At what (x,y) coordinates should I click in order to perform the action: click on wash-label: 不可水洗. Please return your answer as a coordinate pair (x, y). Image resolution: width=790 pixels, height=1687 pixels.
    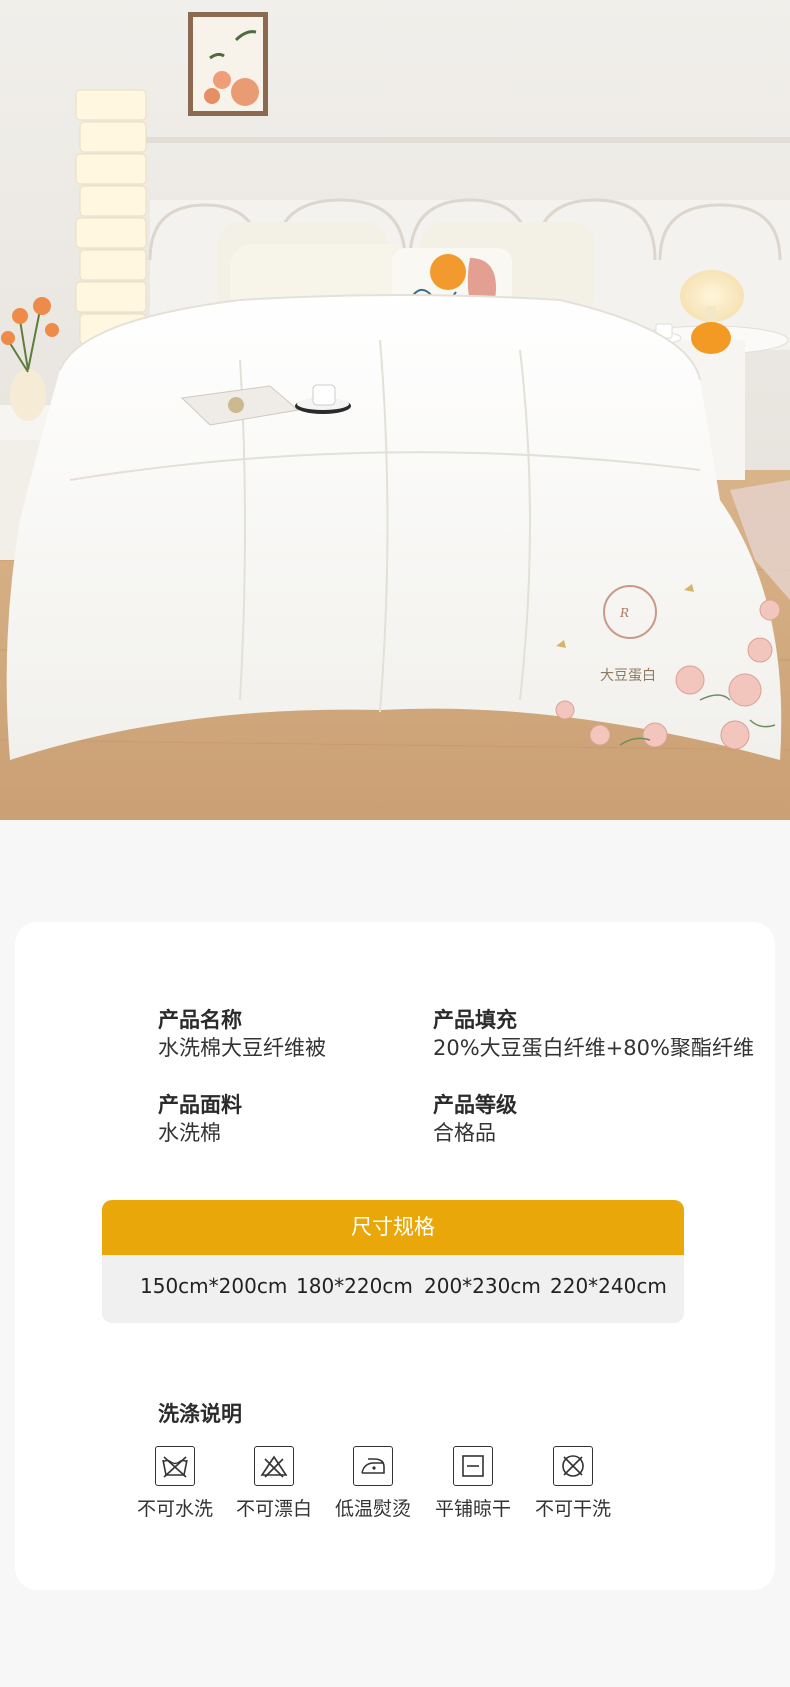
    Looking at the image, I should click on (174, 1509).